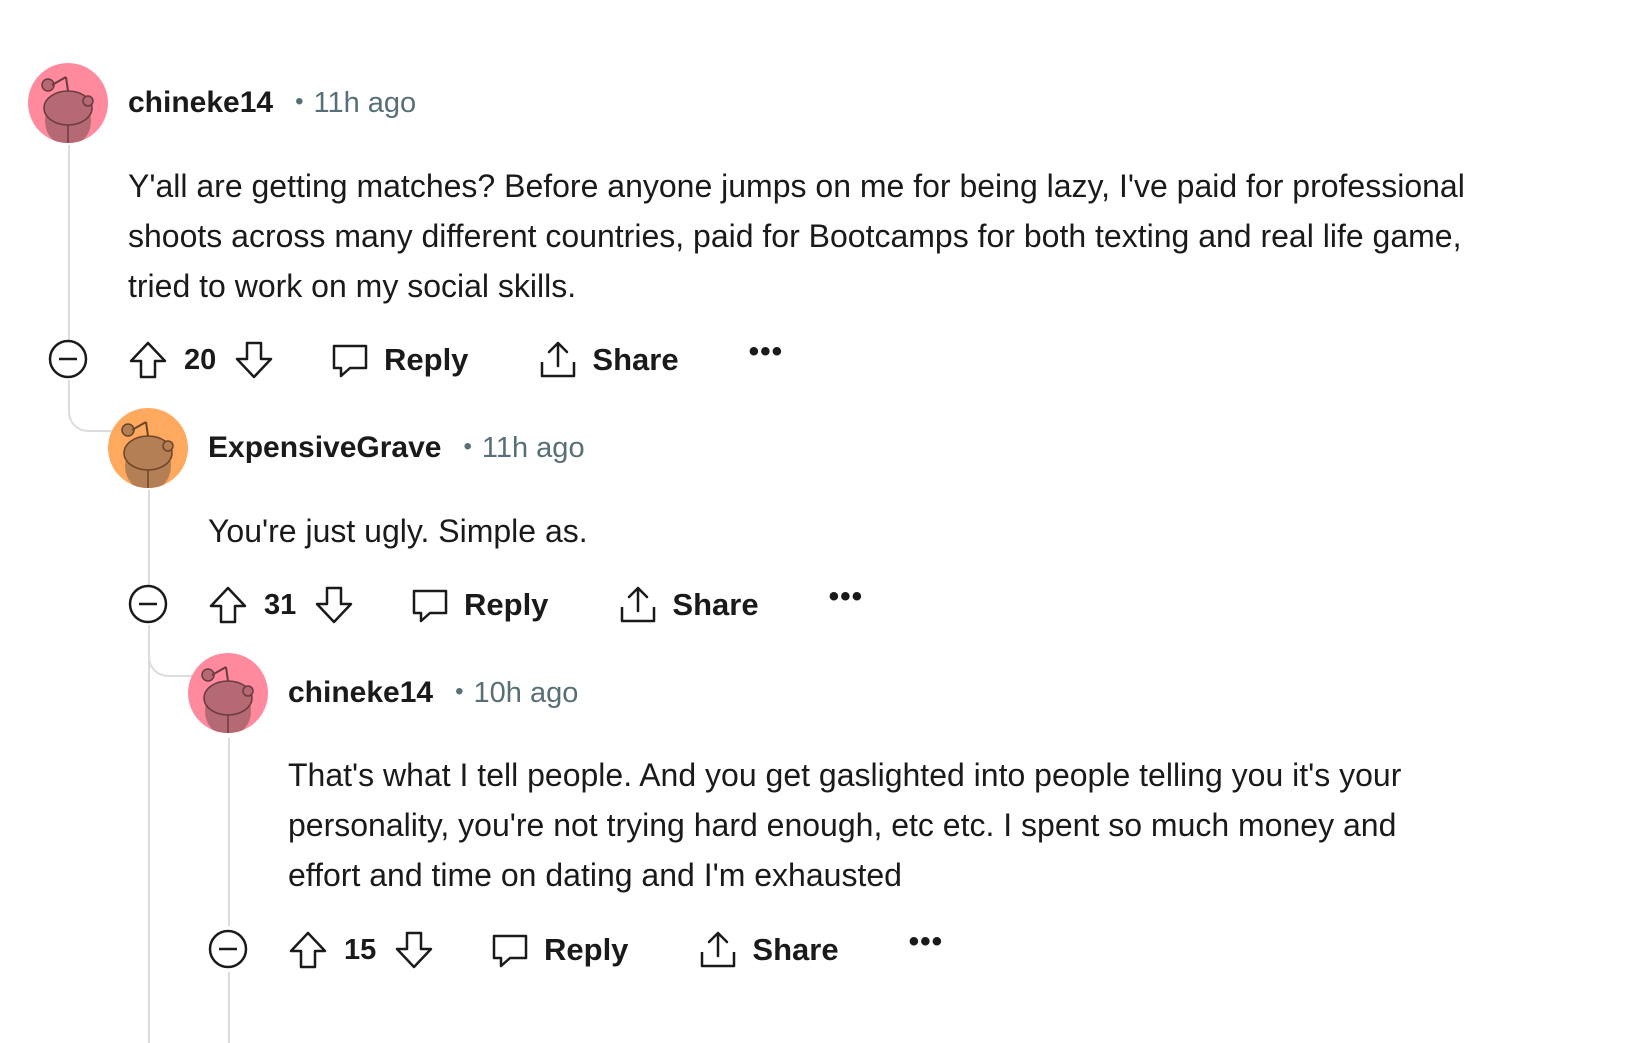 The height and width of the screenshot is (1043, 1647). What do you see at coordinates (280, 604) in the screenshot?
I see `vote-score: 31` at bounding box center [280, 604].